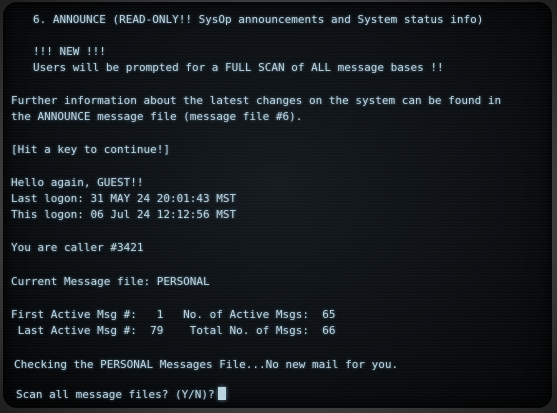 This screenshot has height=413, width=557. I want to click on new-banner: !!! NEW !!!, so click(69, 51).